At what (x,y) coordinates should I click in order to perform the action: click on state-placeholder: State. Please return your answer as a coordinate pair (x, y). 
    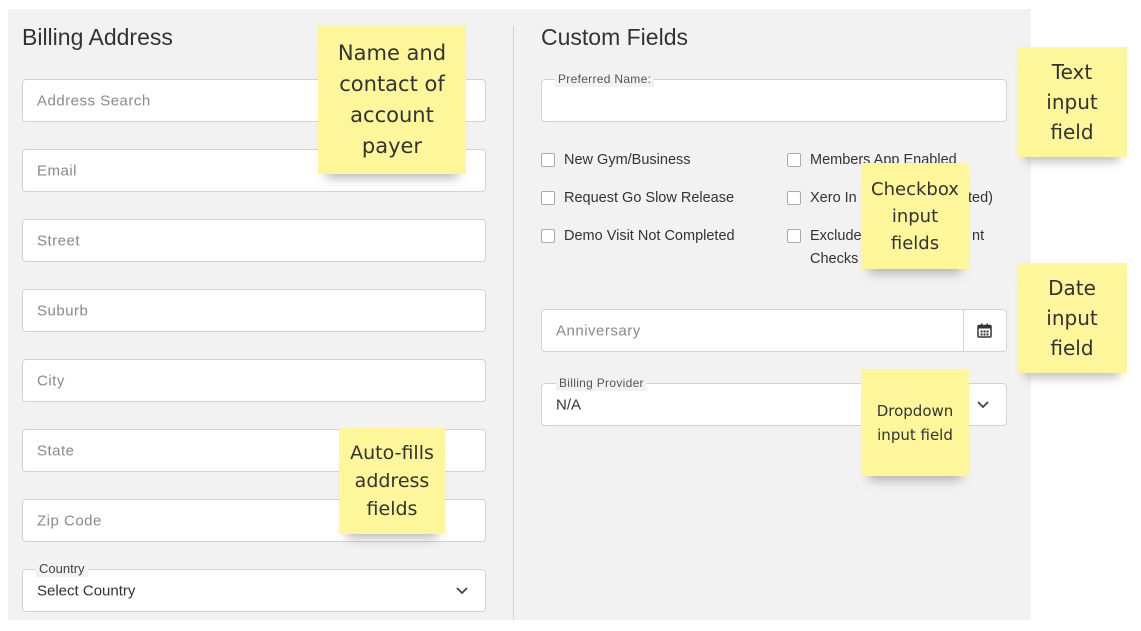
    Looking at the image, I should click on (56, 450).